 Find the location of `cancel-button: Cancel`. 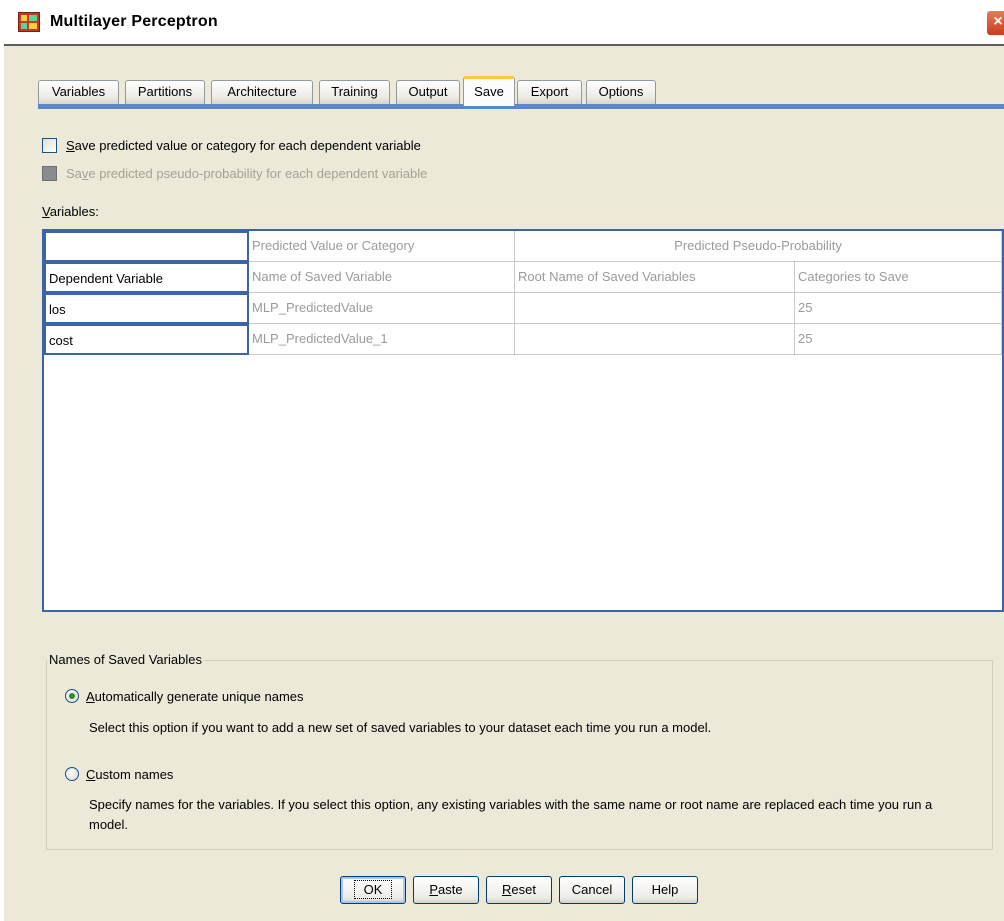

cancel-button: Cancel is located at coordinates (592, 890).